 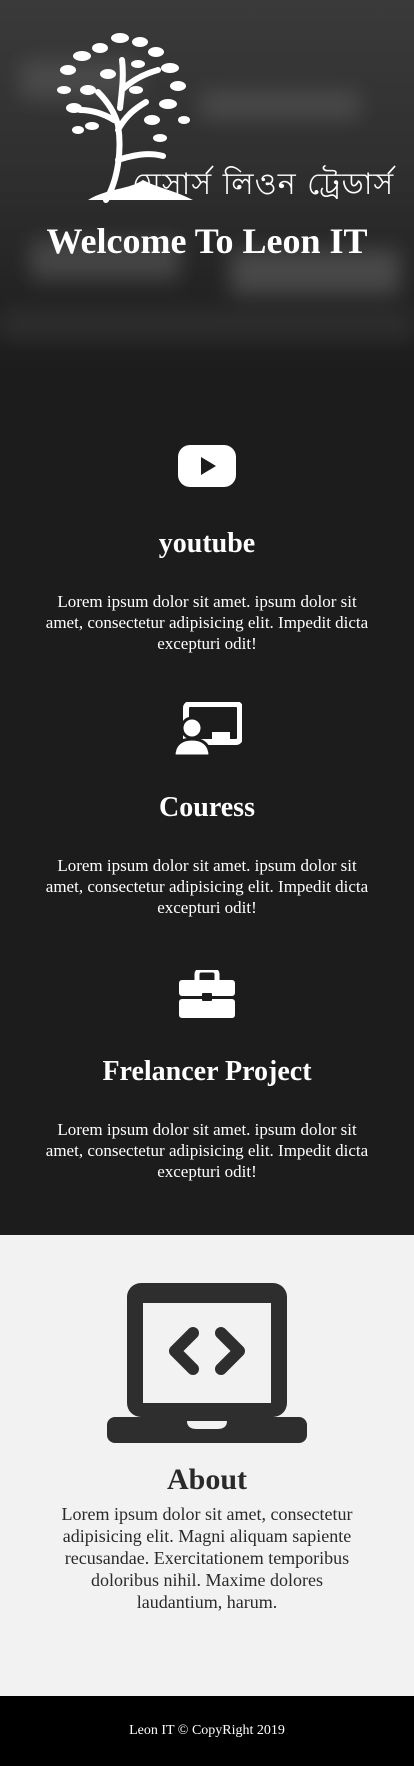 I want to click on about-title: About, so click(x=207, y=1479).